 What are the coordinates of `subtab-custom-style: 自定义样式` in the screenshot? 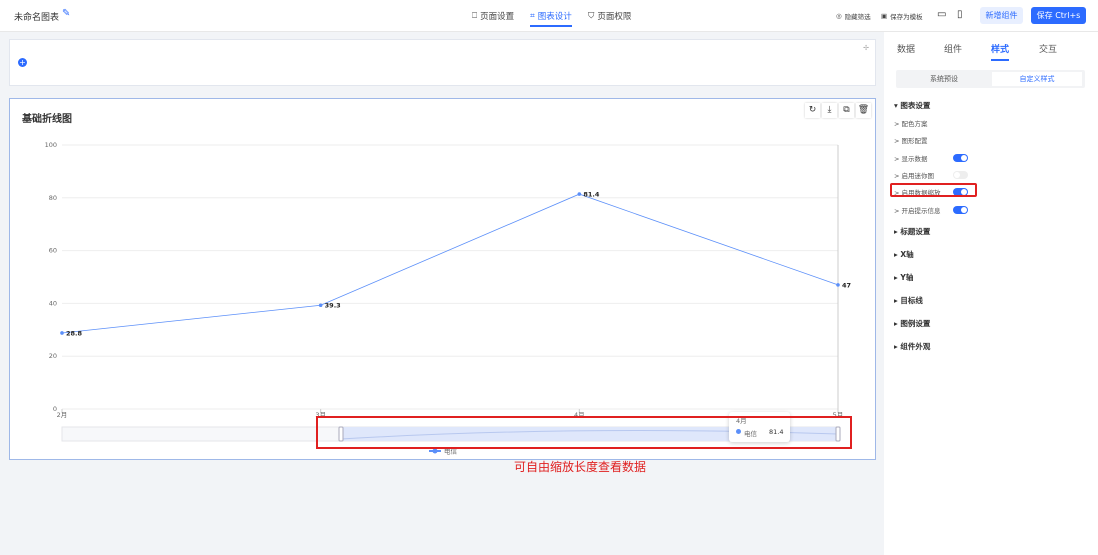 It's located at (1037, 79).